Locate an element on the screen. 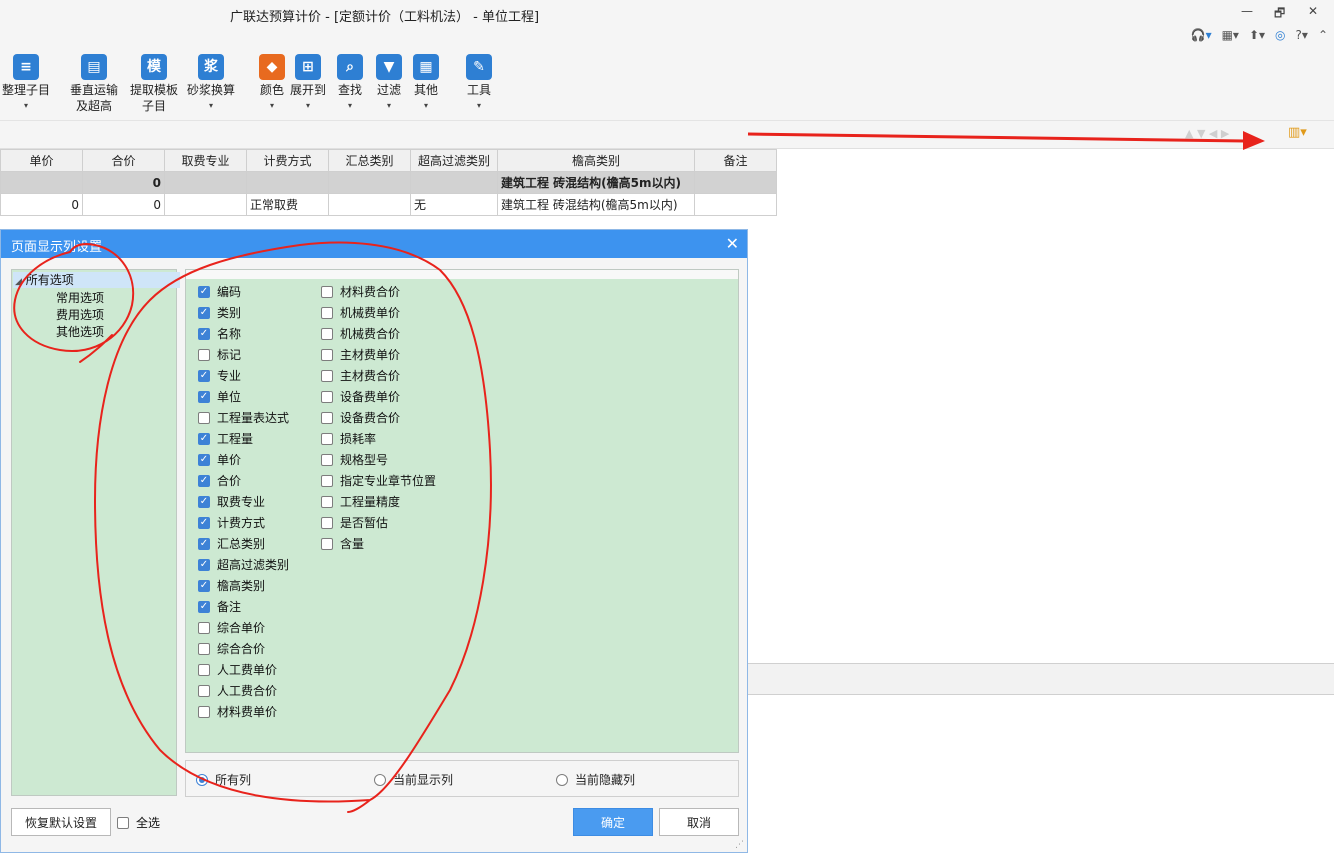 The width and height of the screenshot is (1334, 868). column-checkbox: 综合合价 is located at coordinates (231, 648).